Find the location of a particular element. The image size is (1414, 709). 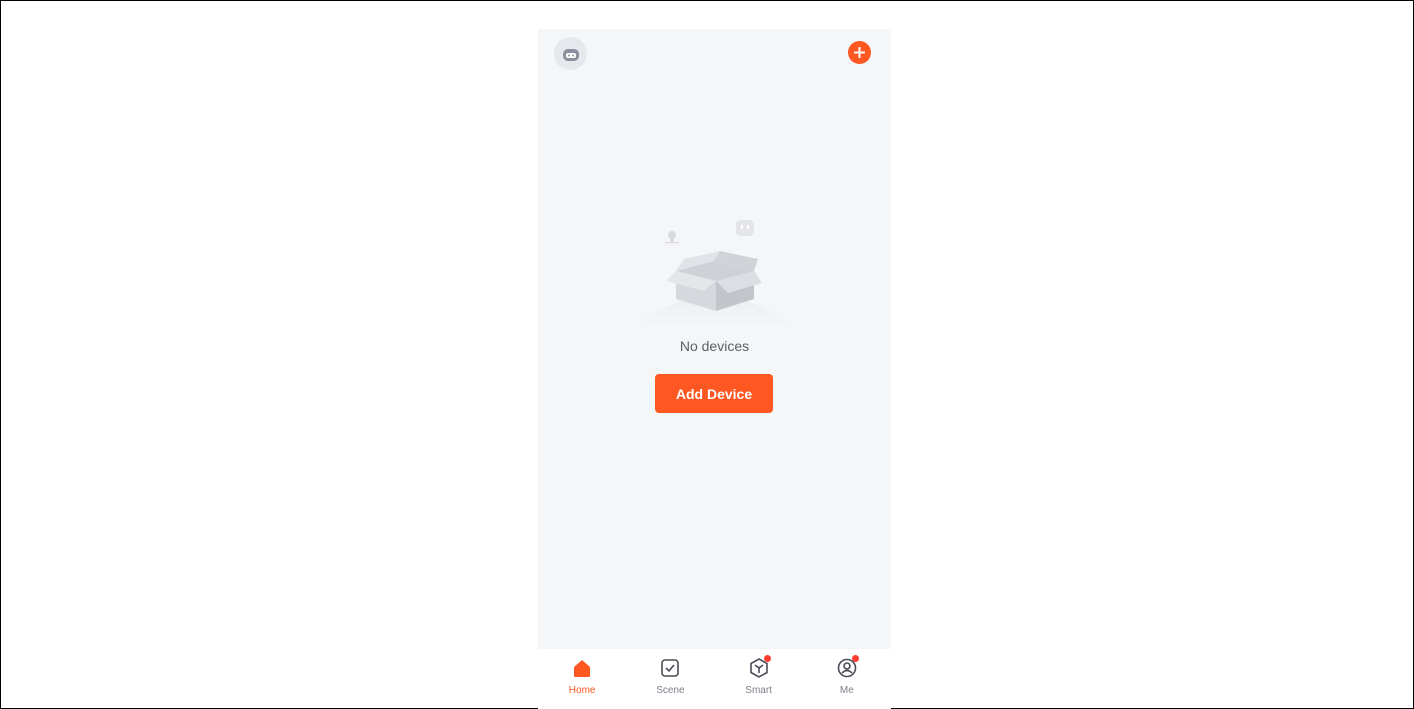

bottom-tab-bar: Home Scene Smart Me is located at coordinates (714, 679).